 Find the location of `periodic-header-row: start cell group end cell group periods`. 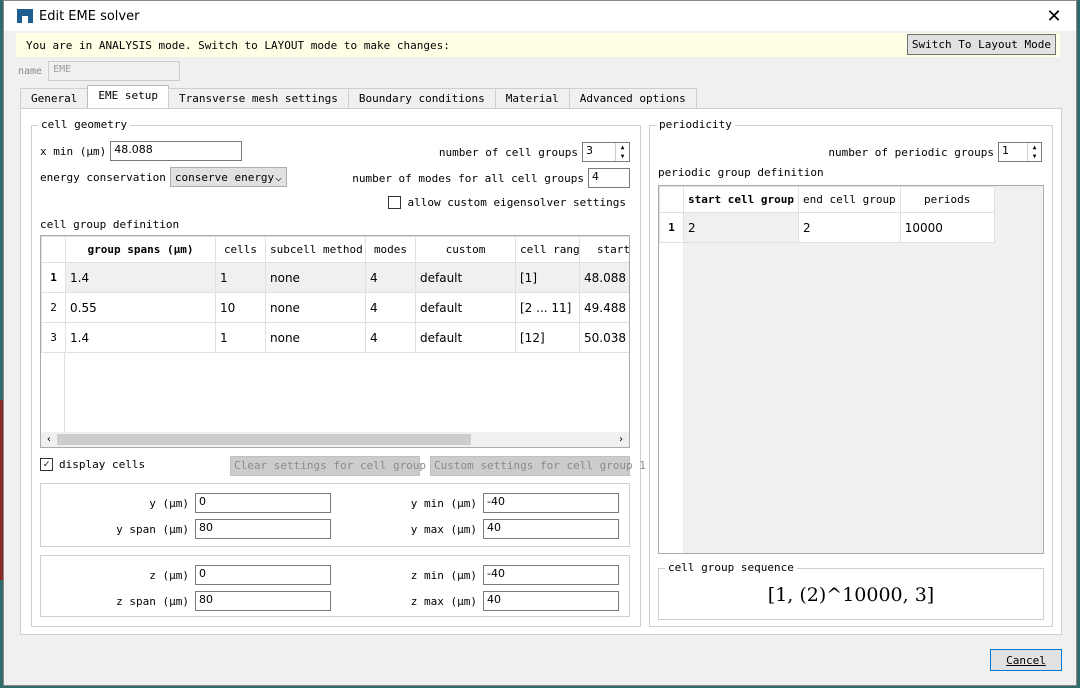

periodic-header-row: start cell group end cell group periods is located at coordinates (827, 199).